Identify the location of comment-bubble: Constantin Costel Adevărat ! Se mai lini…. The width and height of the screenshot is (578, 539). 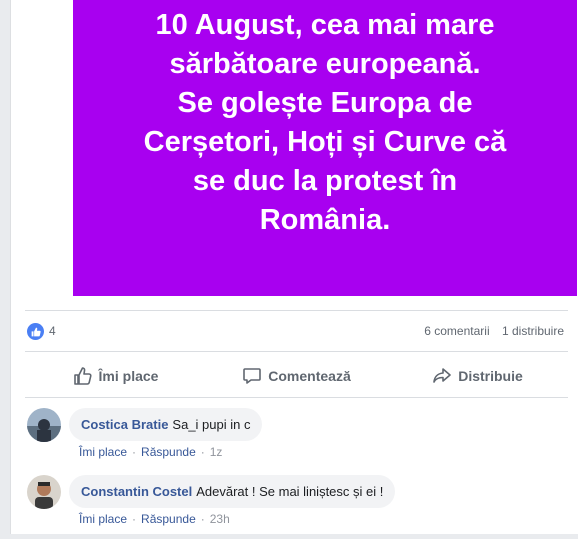
(232, 491).